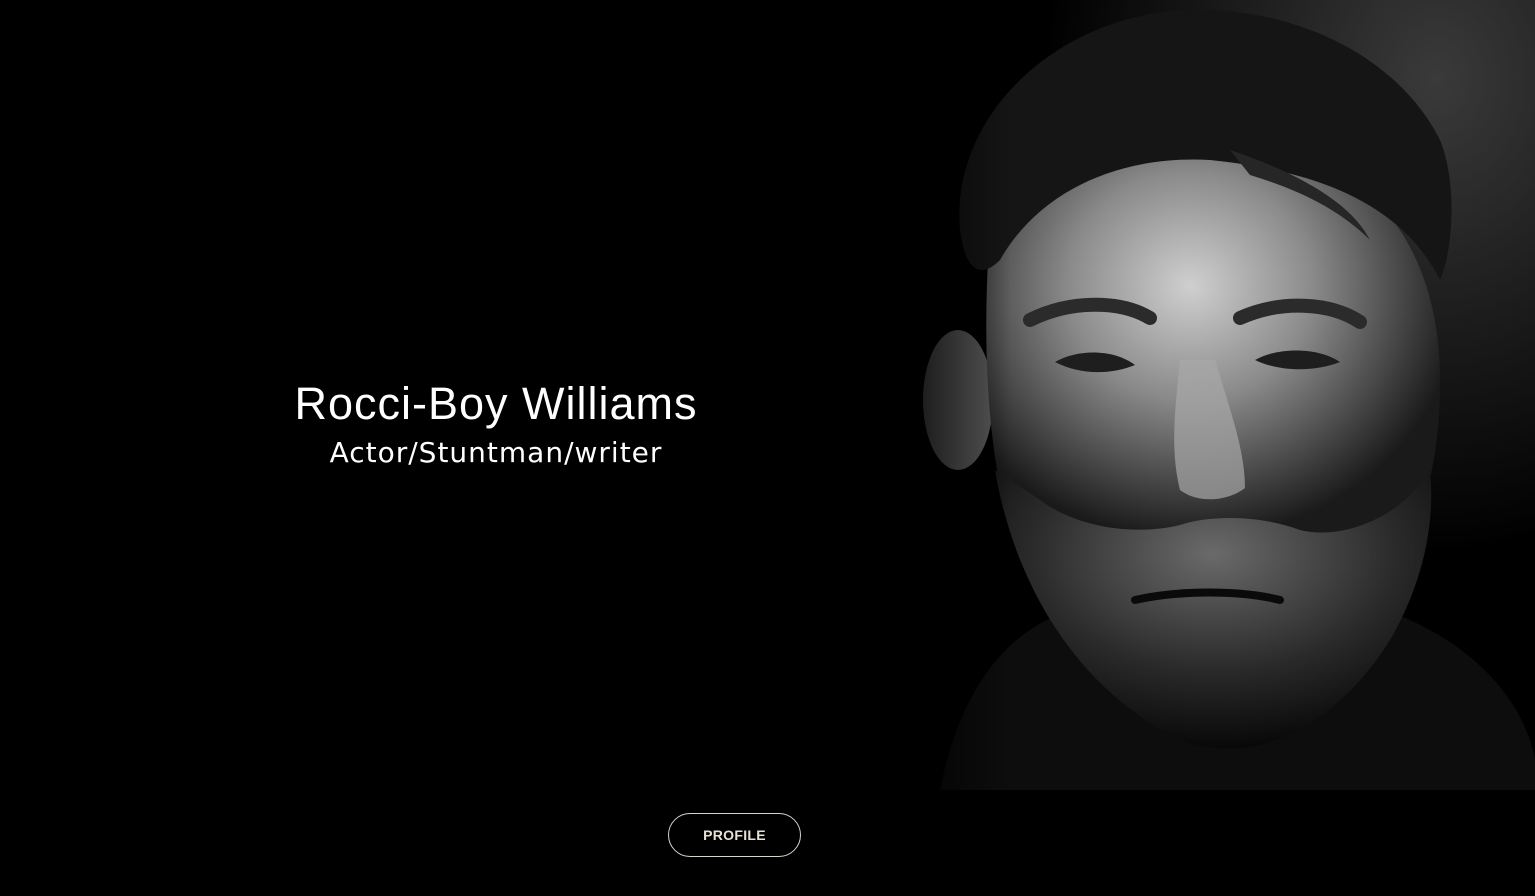 This screenshot has width=1535, height=896. I want to click on person-name: Rocci-Boy Williams, so click(496, 403).